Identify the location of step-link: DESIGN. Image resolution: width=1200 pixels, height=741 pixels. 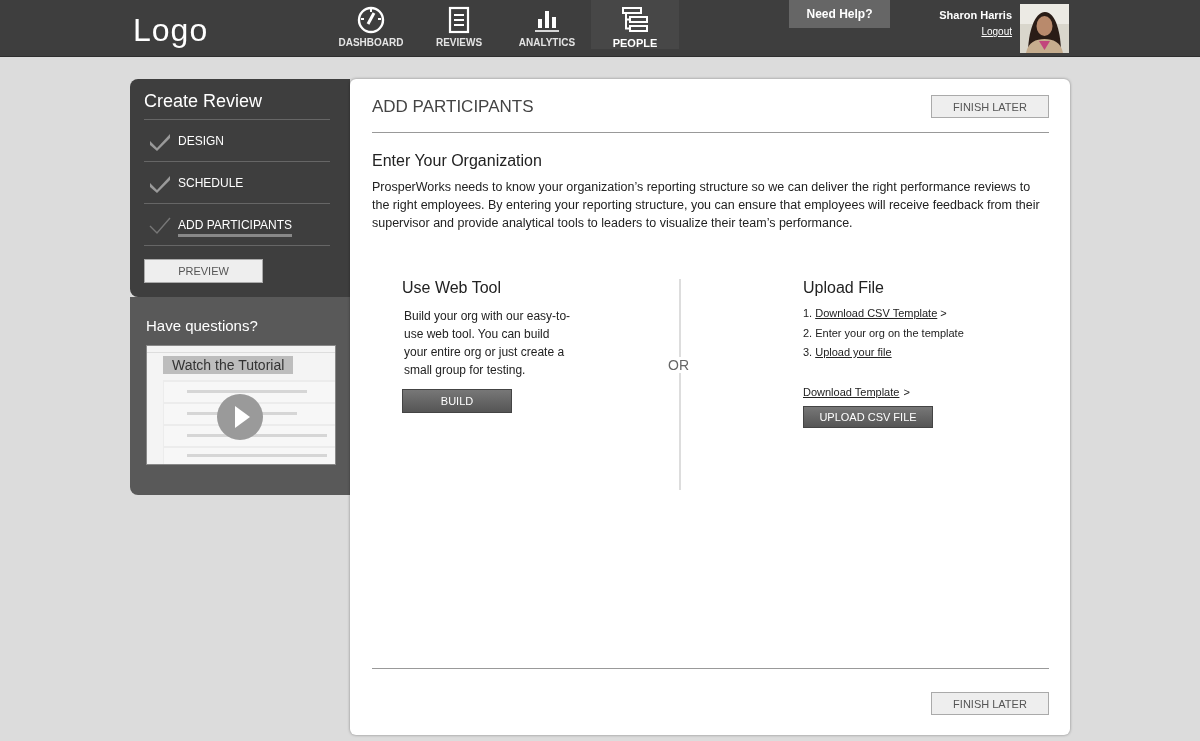
(201, 140).